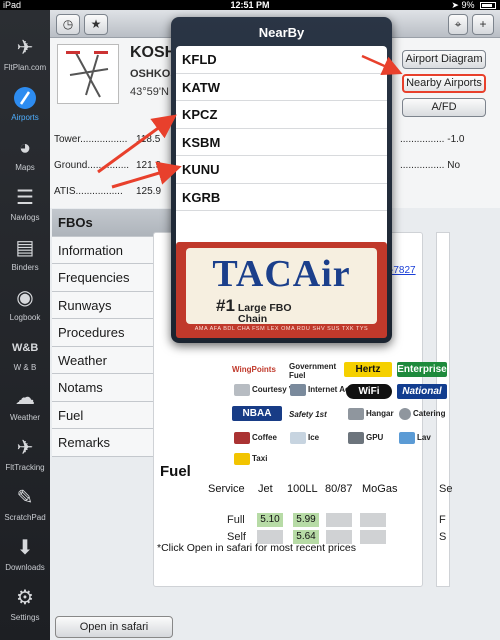  I want to click on tab-binders: ▤ Binders, so click(25, 255).